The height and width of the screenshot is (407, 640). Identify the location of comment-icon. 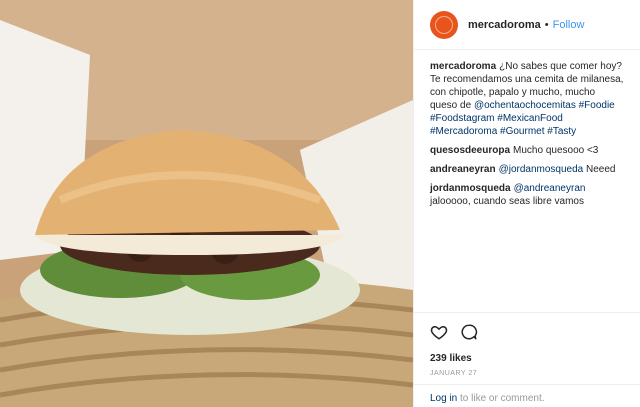
(469, 334).